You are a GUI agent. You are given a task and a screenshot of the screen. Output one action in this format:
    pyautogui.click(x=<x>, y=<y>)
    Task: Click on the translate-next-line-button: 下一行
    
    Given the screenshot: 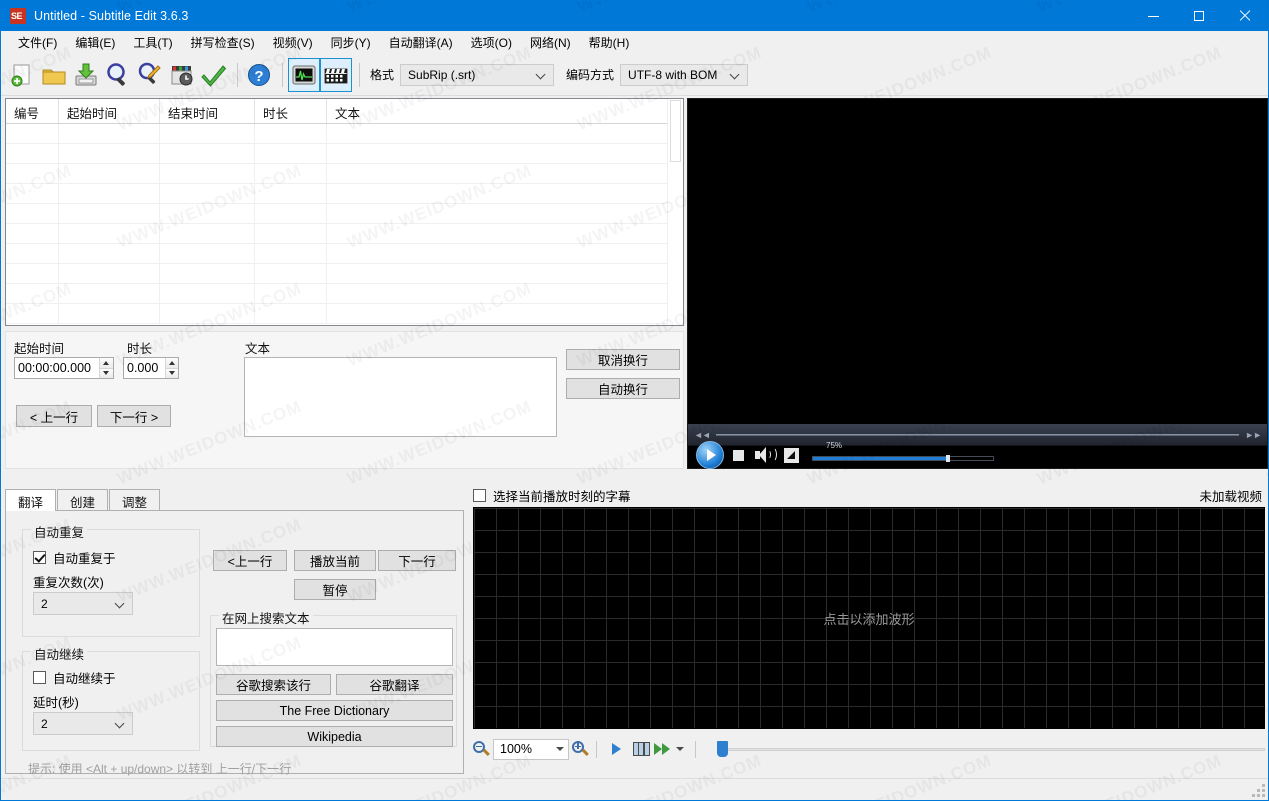 What is the action you would take?
    pyautogui.click(x=417, y=560)
    